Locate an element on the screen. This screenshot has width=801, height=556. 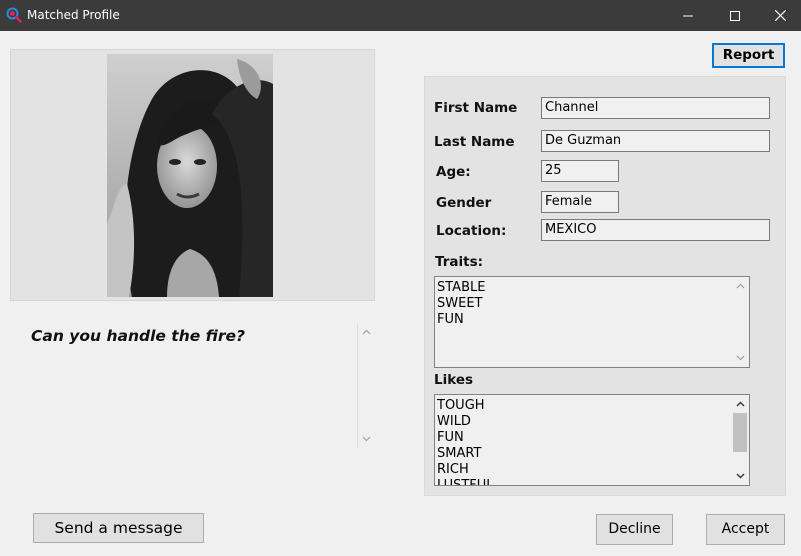
traits-list: STABLE SWEET FUN is located at coordinates (592, 322).